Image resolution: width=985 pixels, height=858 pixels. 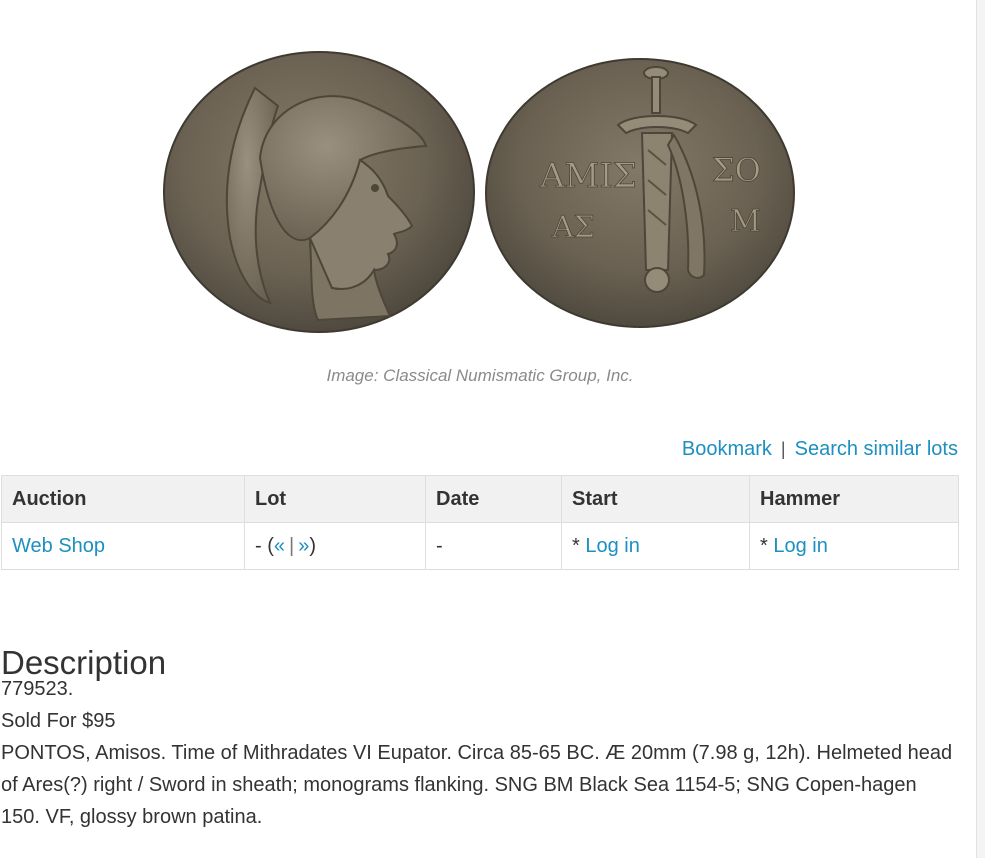 I want to click on column-header-date: Date, so click(x=493, y=499).